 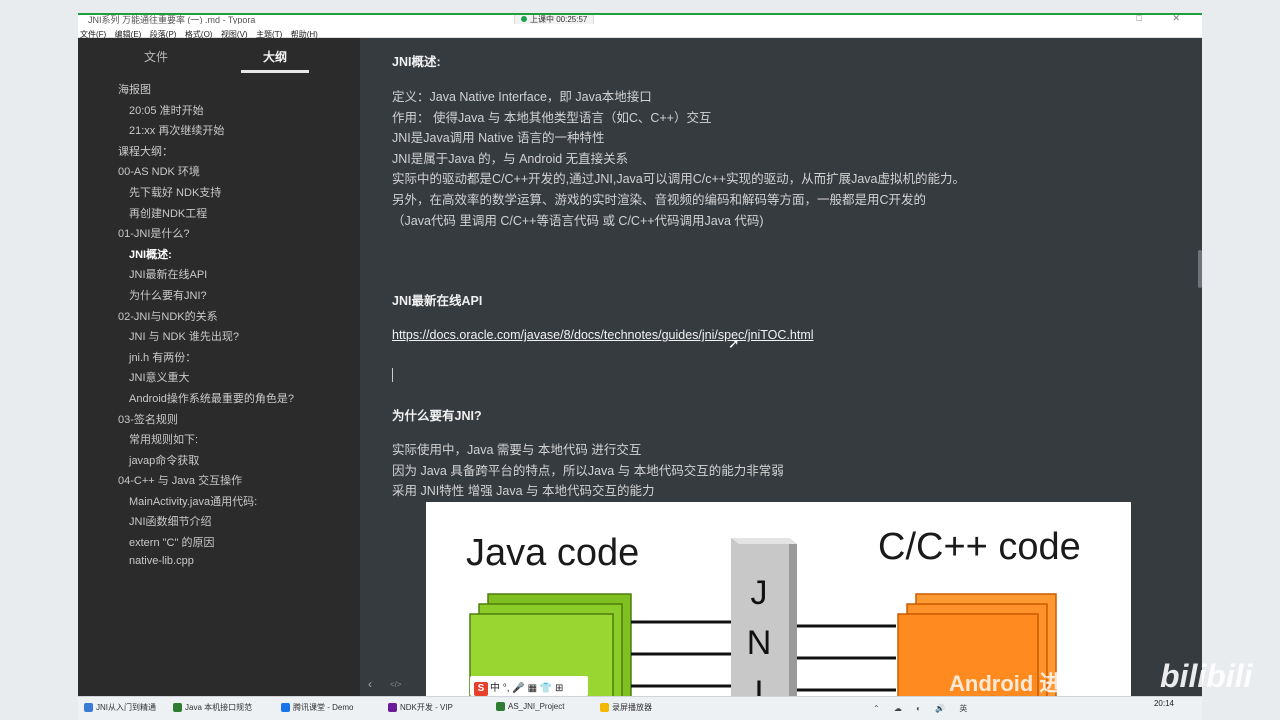 I want to click on sogou-icon: S, so click(x=481, y=689).